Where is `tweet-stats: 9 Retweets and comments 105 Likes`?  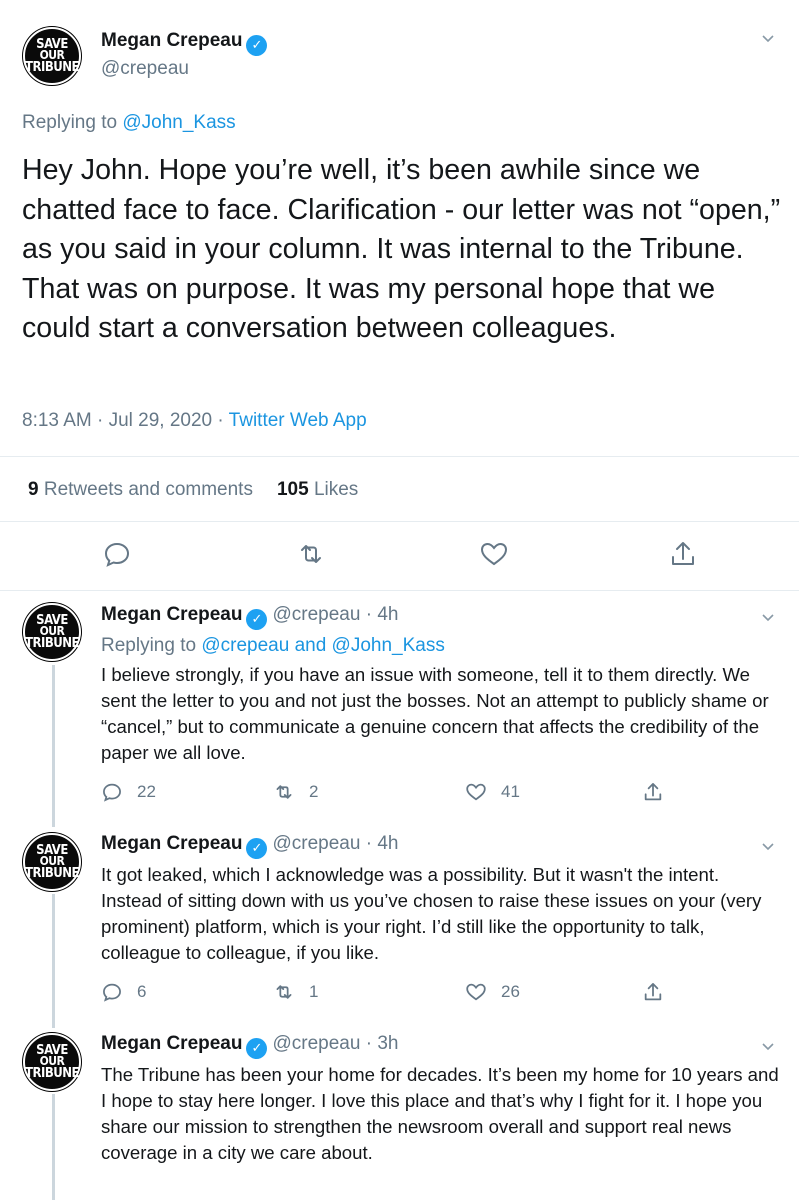
tweet-stats: 9 Retweets and comments 105 Likes is located at coordinates (193, 490).